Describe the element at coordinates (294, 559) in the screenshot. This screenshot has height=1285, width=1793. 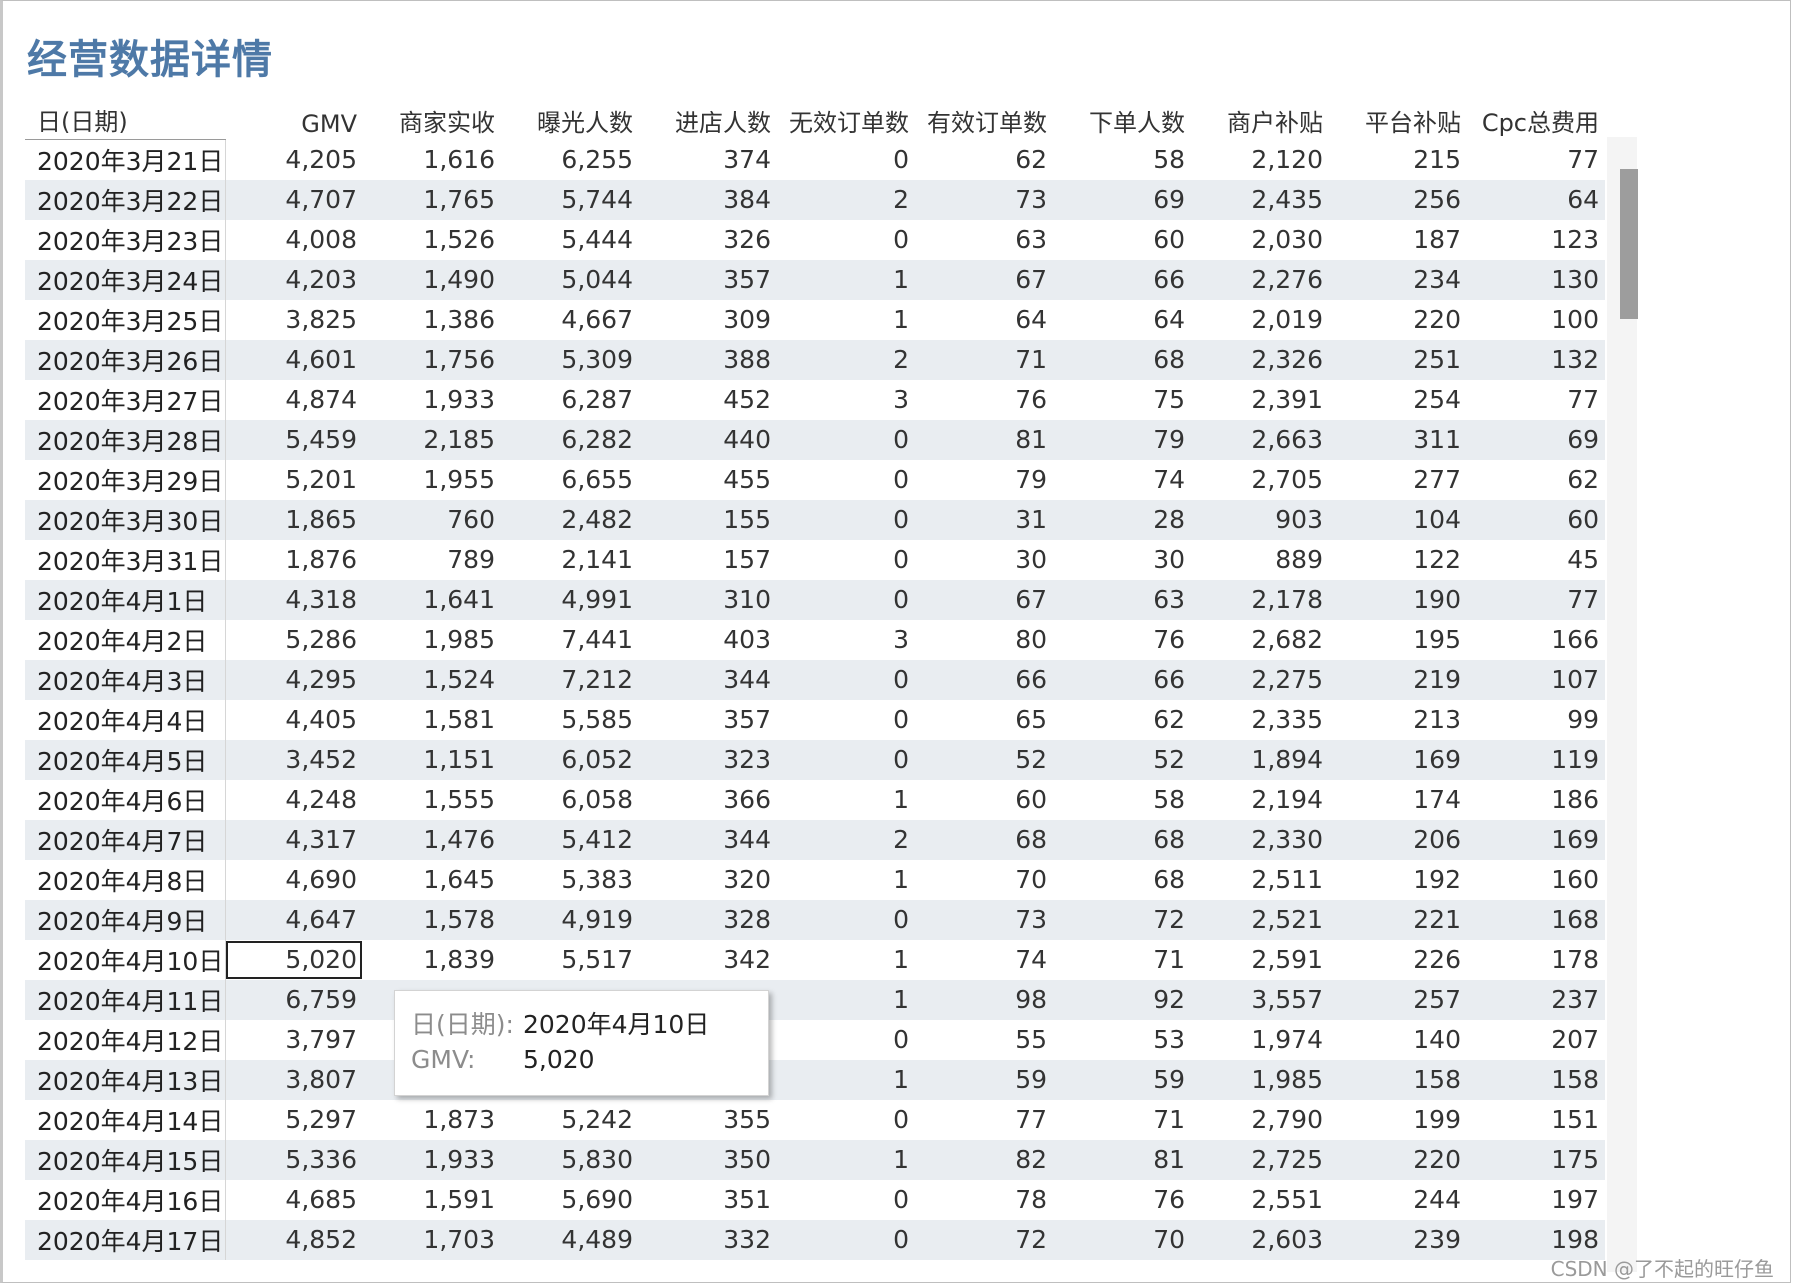
I see `value-cell: 1,876` at that location.